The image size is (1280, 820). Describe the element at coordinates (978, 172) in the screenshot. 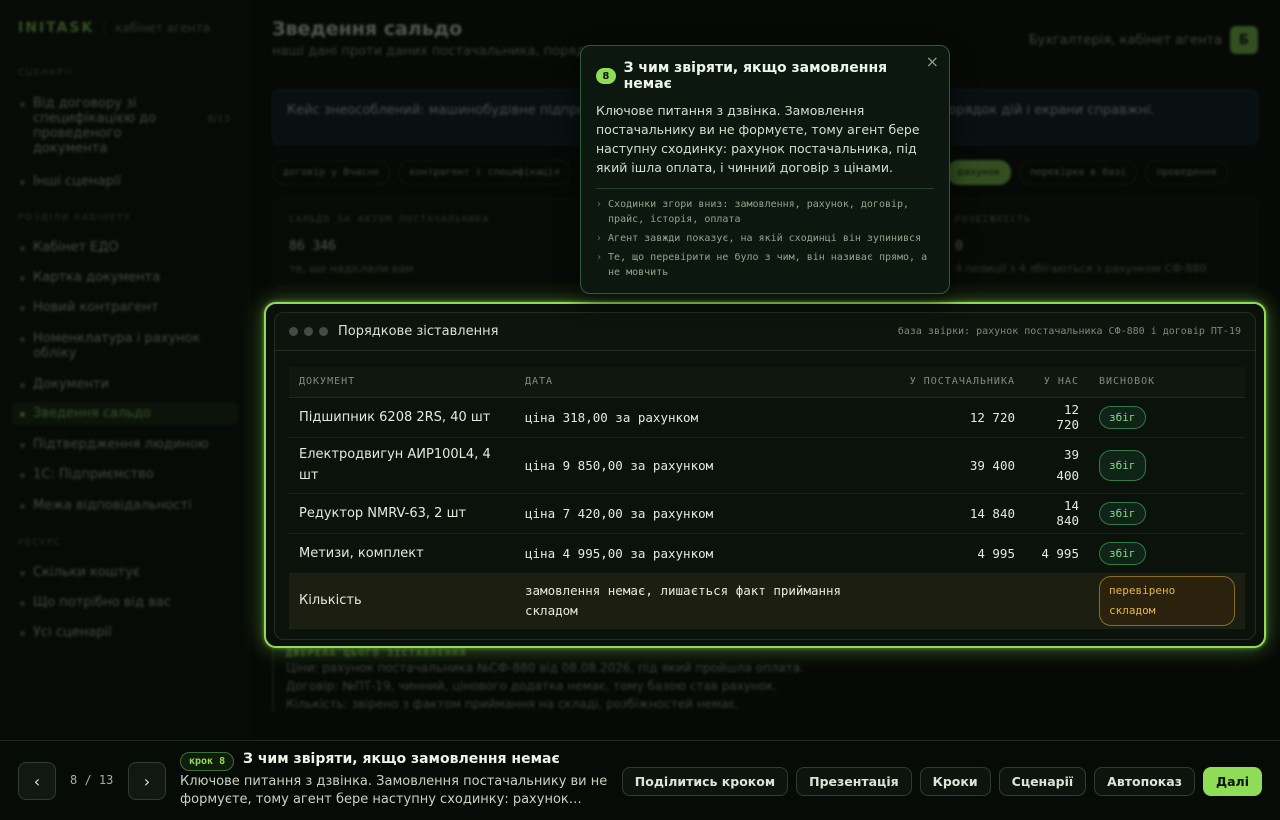

I see `chip-invoice: рахунок` at that location.